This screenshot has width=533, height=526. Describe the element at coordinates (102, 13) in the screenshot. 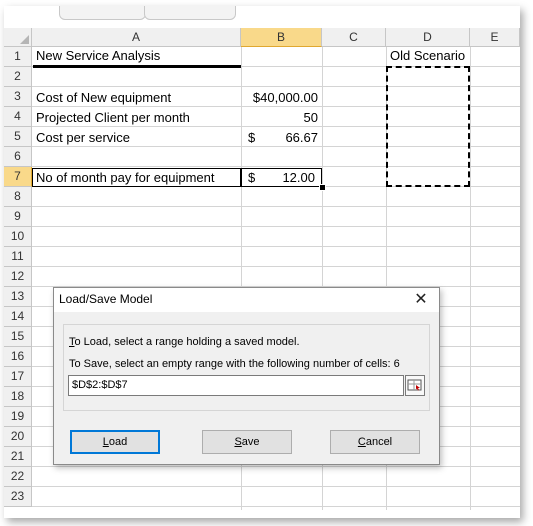

I see `name-box-fragment` at that location.